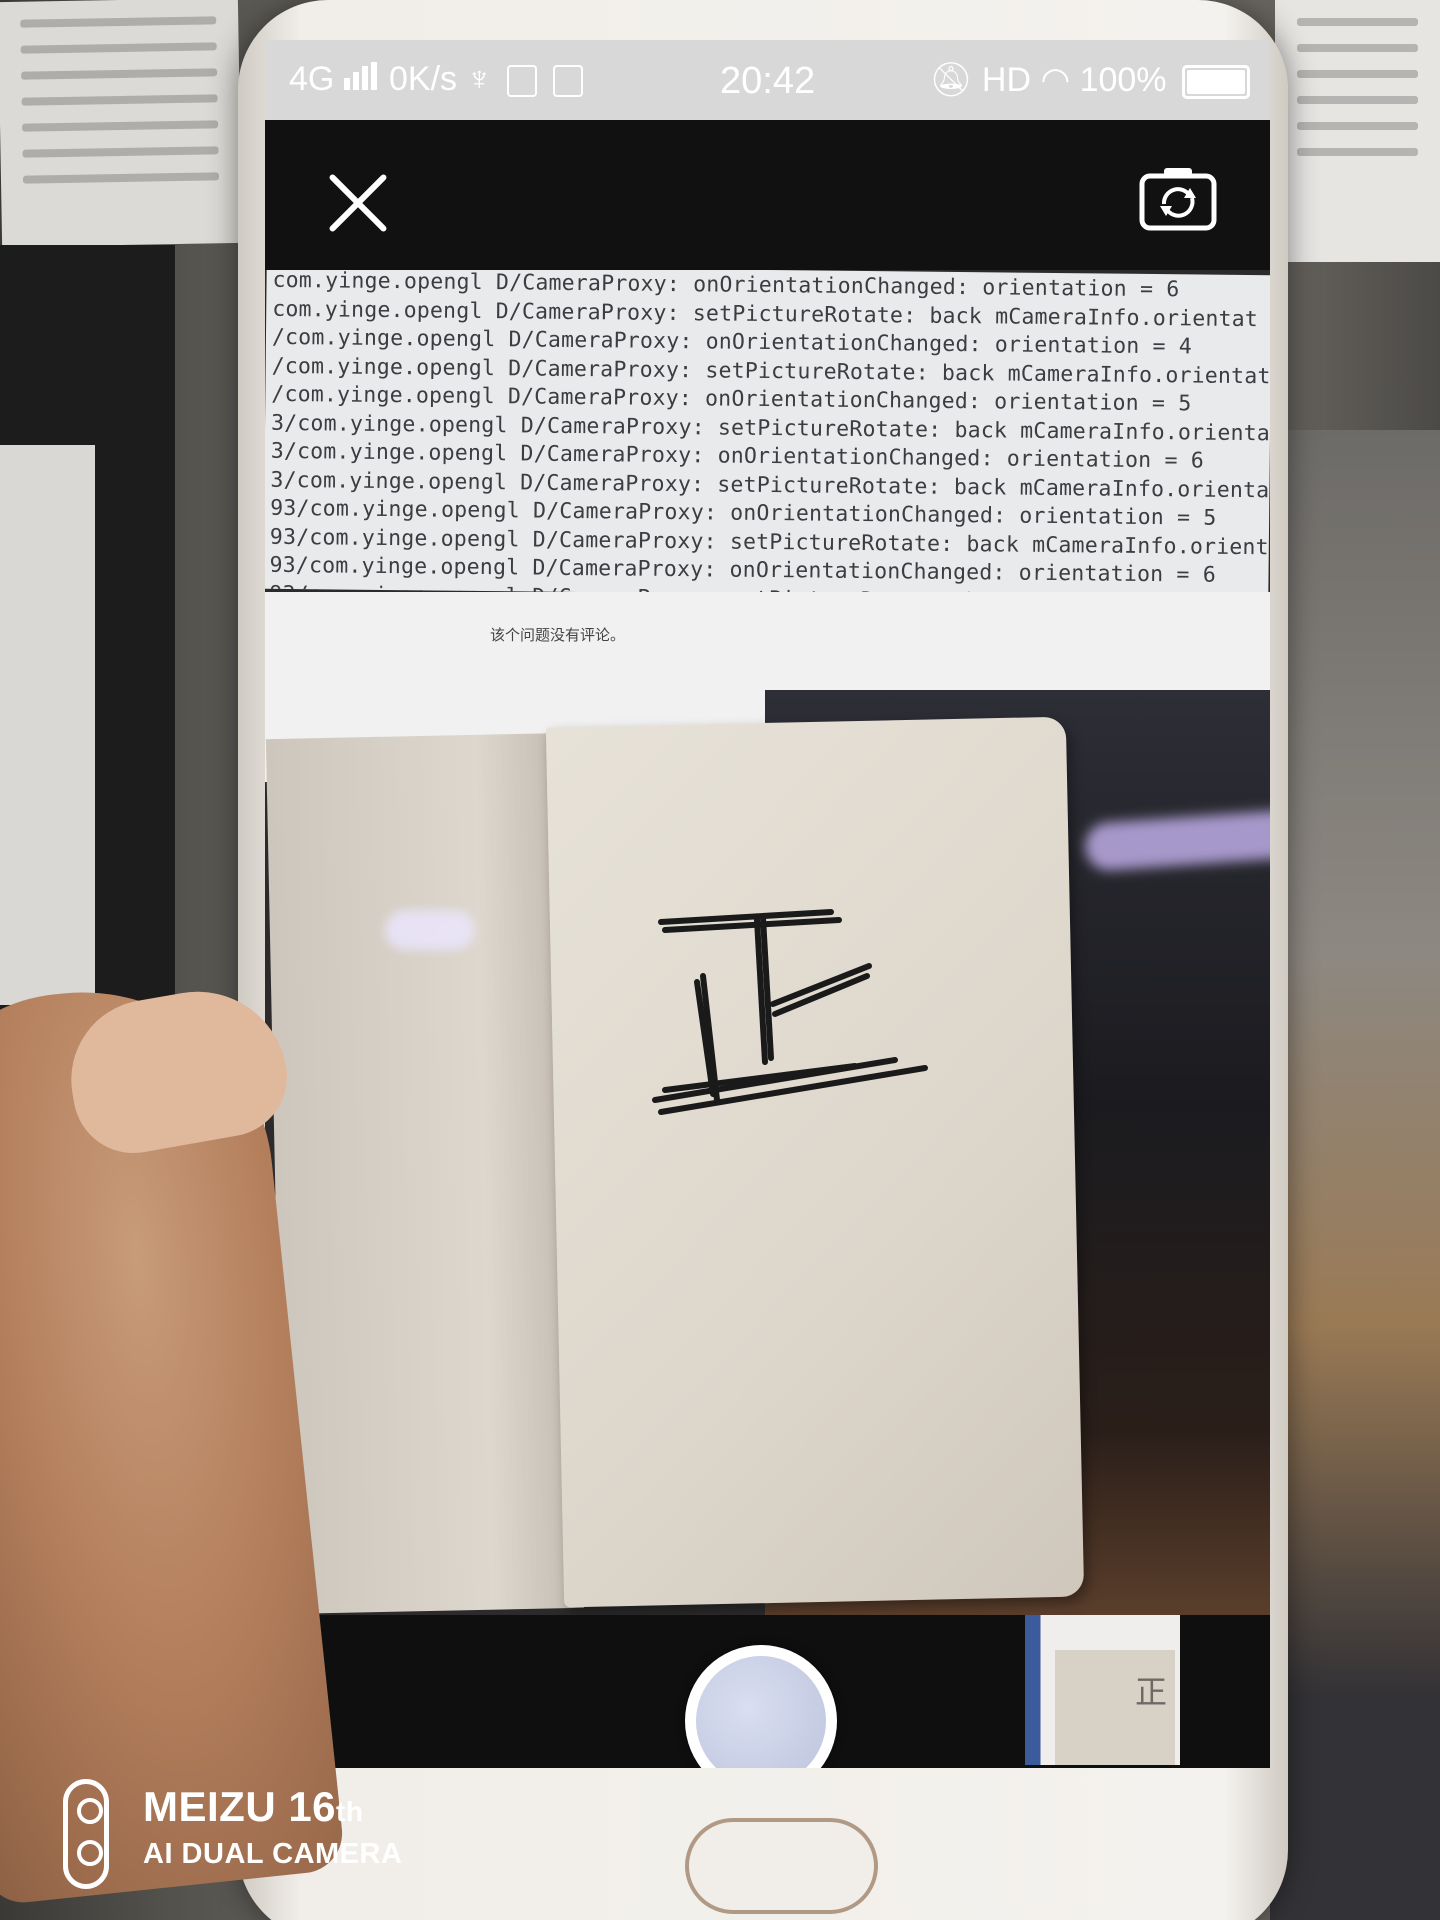  I want to click on shutter-button, so click(761, 1706).